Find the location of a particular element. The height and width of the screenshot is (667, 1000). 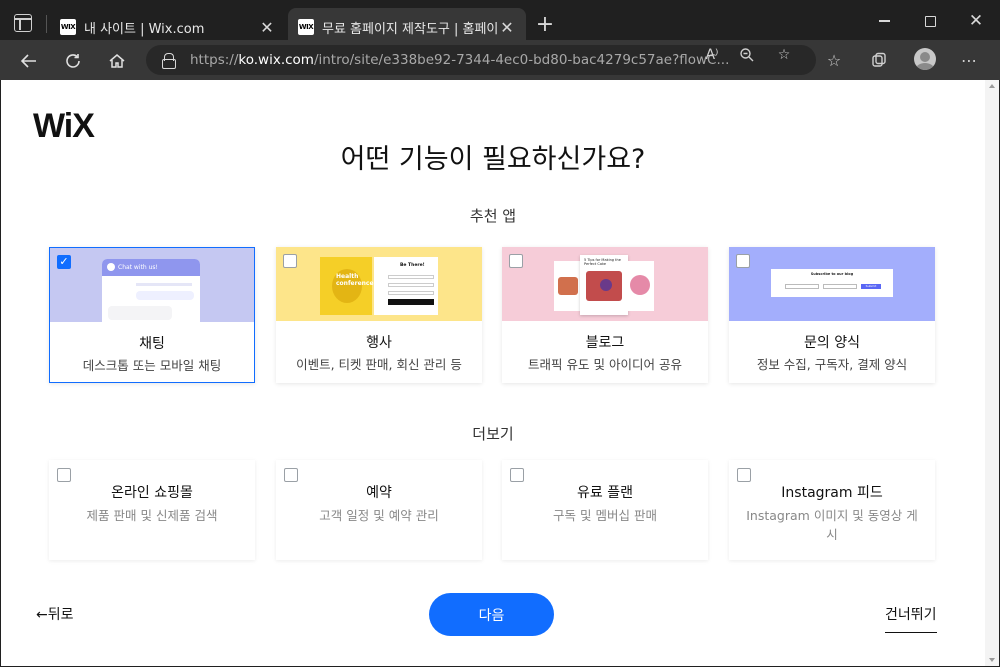

back-link: ←뒤로 is located at coordinates (55, 614).